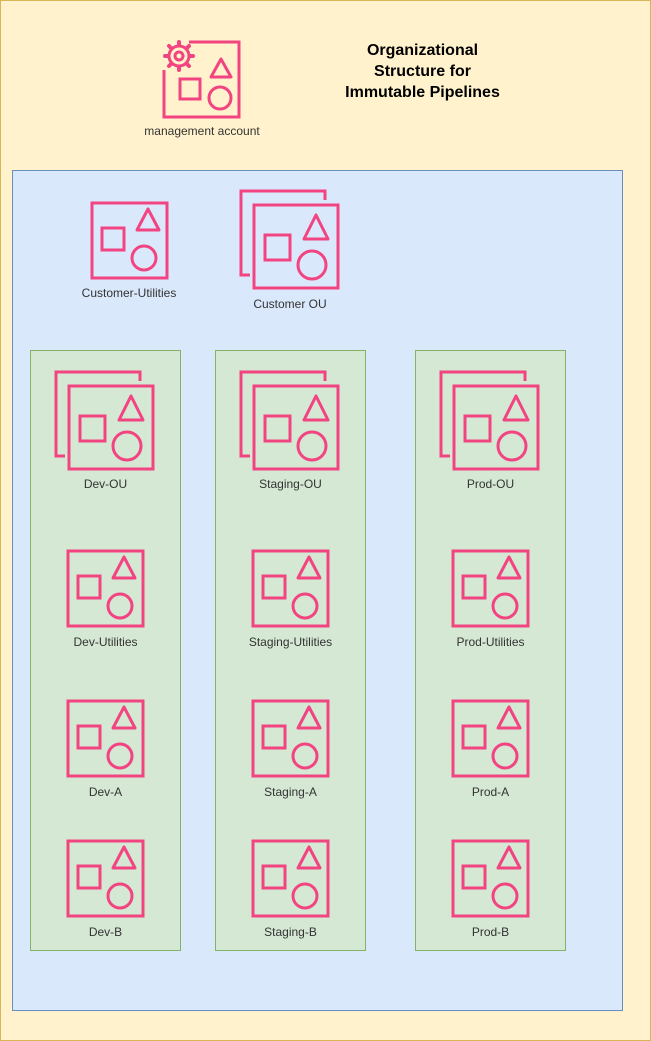 Image resolution: width=651 pixels, height=1041 pixels. I want to click on account-label-prod-b: Prod-B, so click(490, 932).